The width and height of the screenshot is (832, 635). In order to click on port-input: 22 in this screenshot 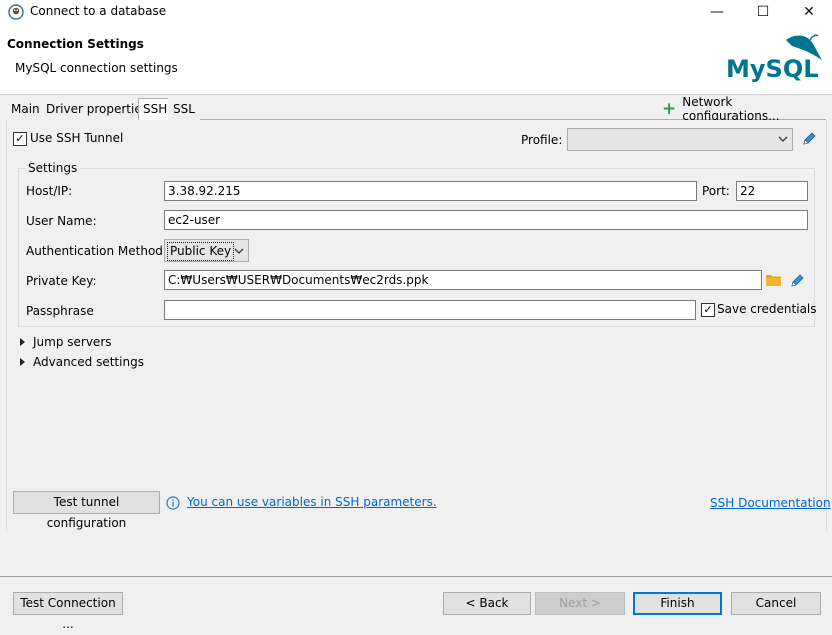, I will do `click(772, 191)`.